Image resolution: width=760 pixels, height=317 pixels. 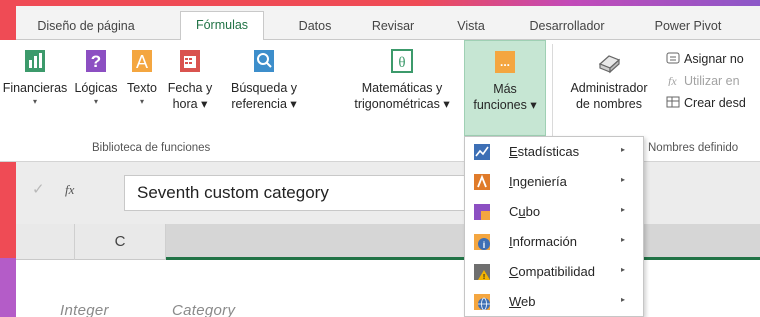 I want to click on engineering-icon, so click(x=482, y=182).